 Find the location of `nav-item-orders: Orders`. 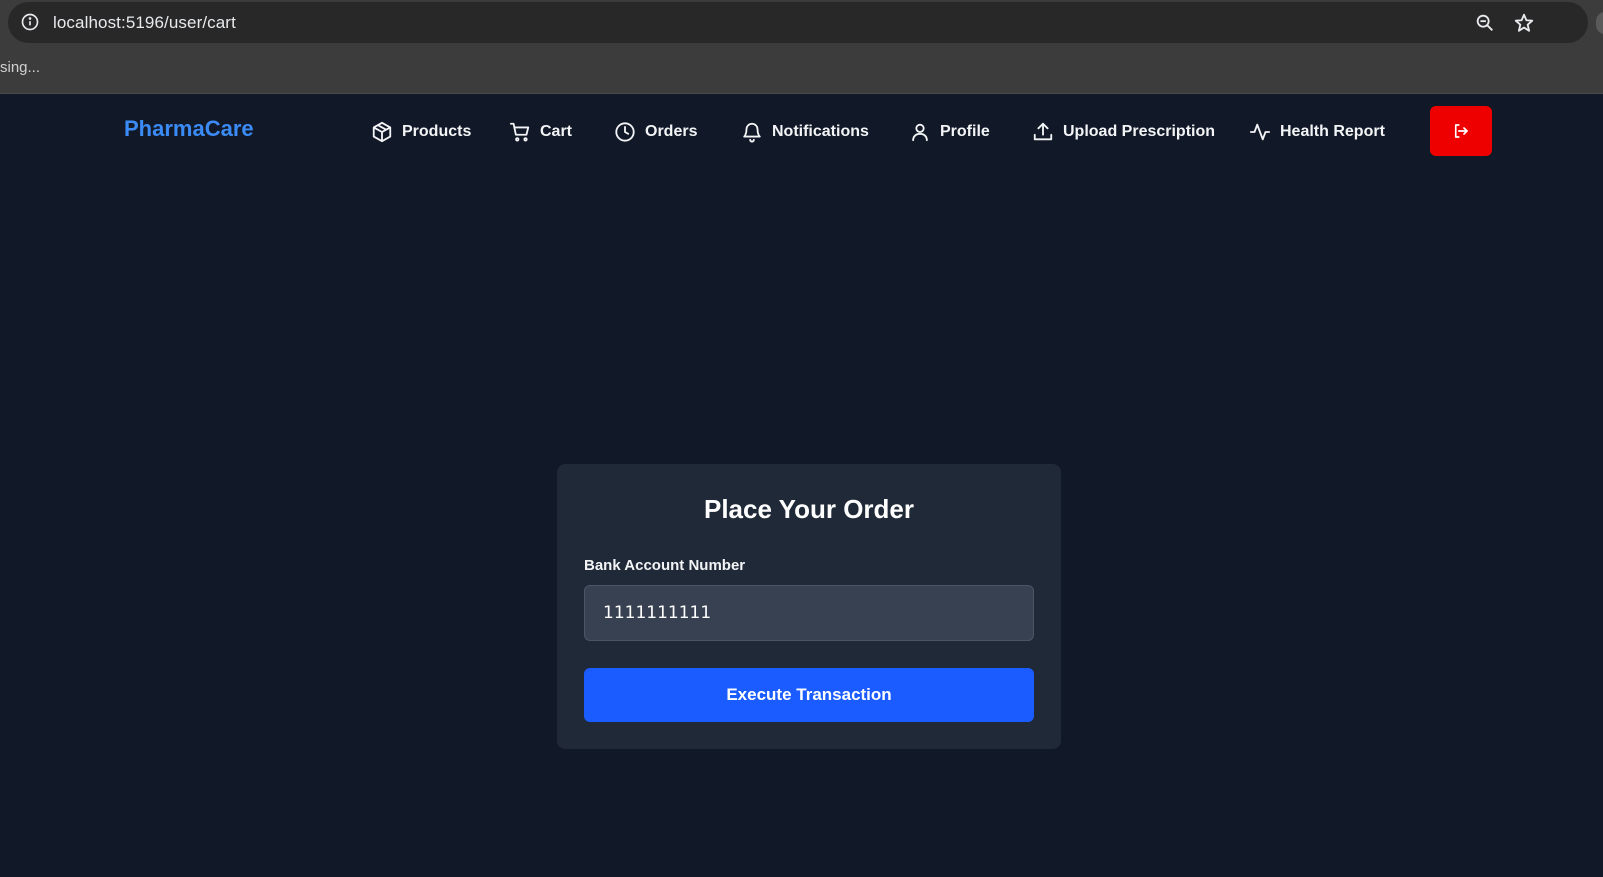

nav-item-orders: Orders is located at coordinates (655, 132).